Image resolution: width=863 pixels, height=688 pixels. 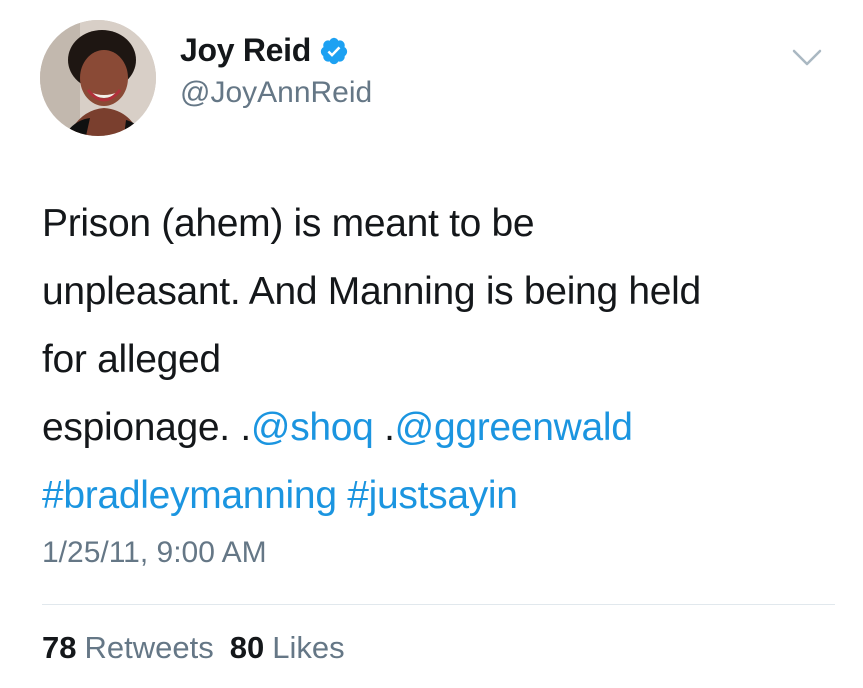 I want to click on verified-badge-icon, so click(x=334, y=51).